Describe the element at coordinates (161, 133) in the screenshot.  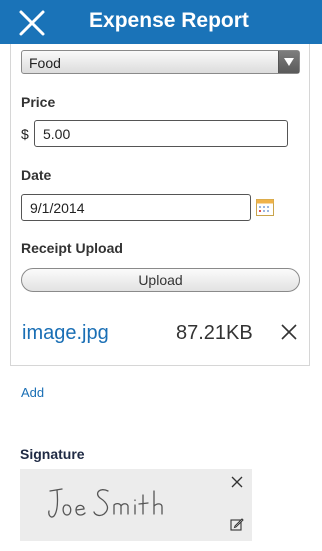
I see `price-input: 5.00` at that location.